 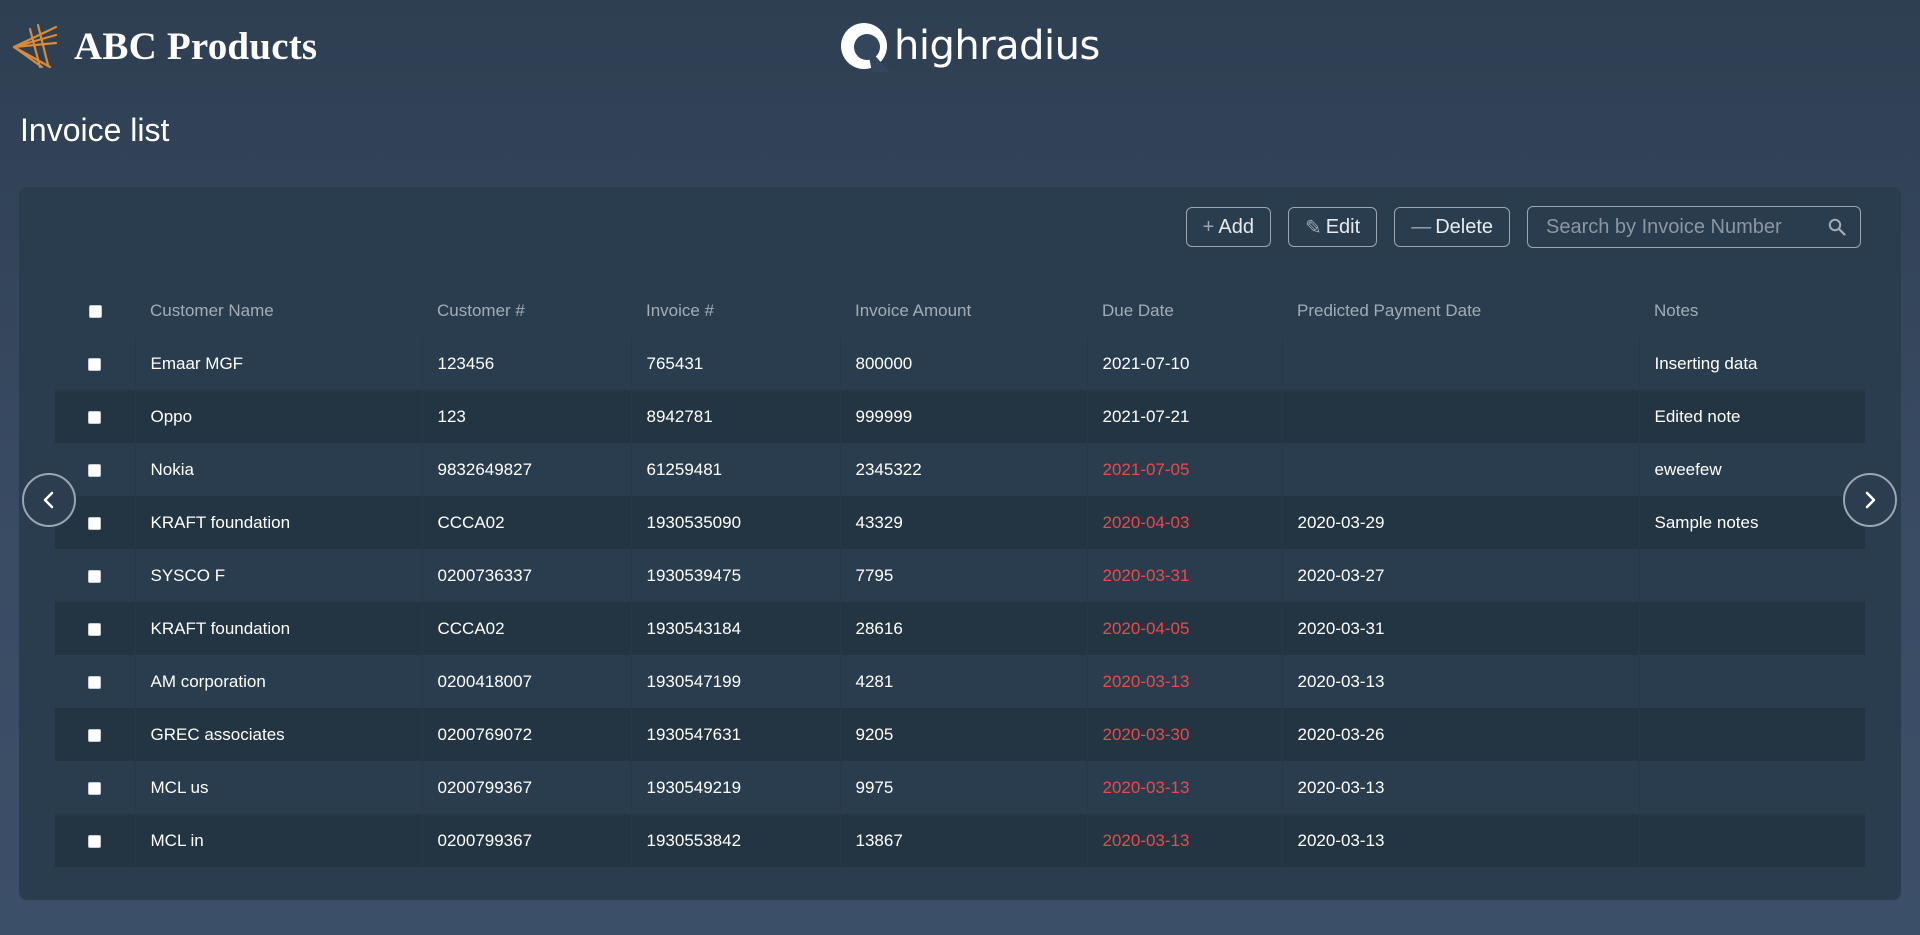 I want to click on due-date-cell: 2021-07-21, so click(x=1184, y=416).